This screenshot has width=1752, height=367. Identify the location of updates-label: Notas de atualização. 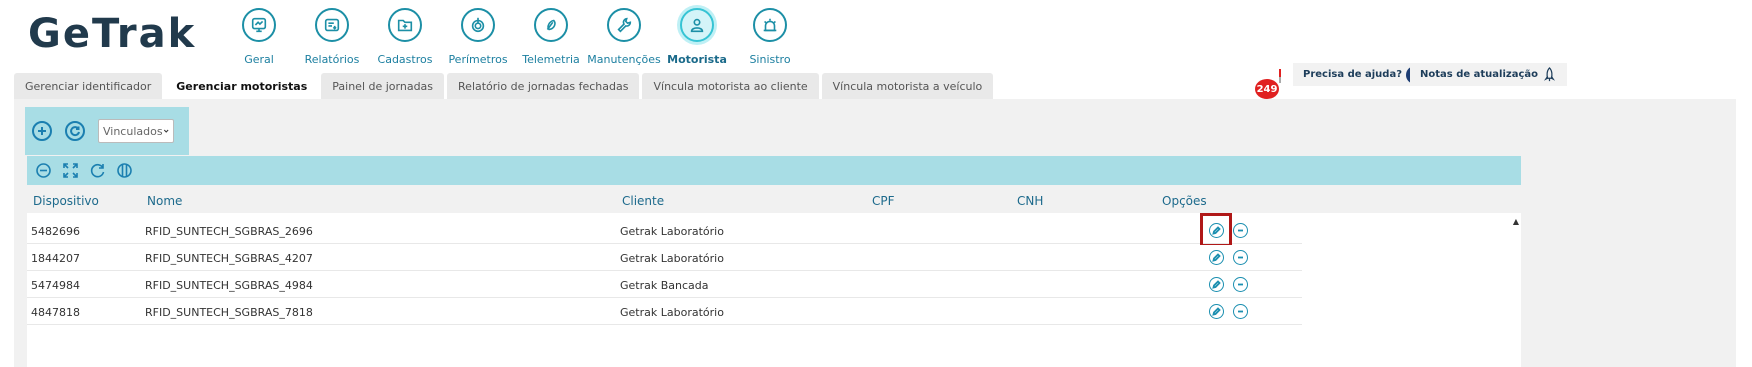
(1479, 74).